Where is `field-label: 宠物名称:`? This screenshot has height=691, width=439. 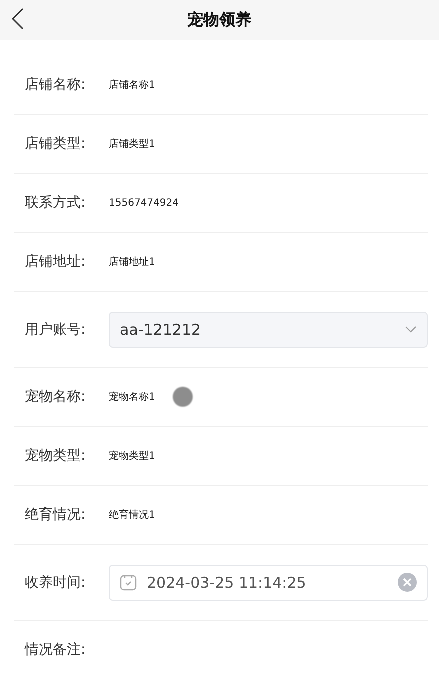
field-label: 宠物名称: is located at coordinates (56, 397).